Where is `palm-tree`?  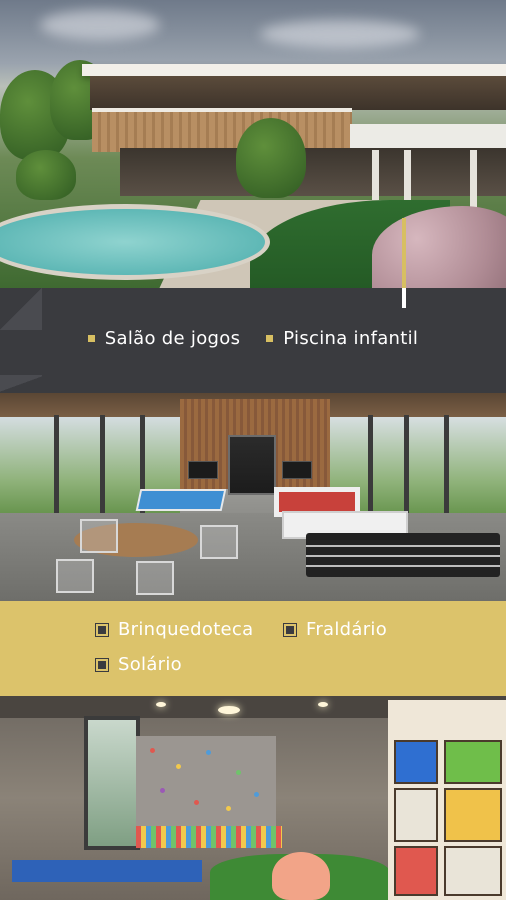 palm-tree is located at coordinates (271, 158).